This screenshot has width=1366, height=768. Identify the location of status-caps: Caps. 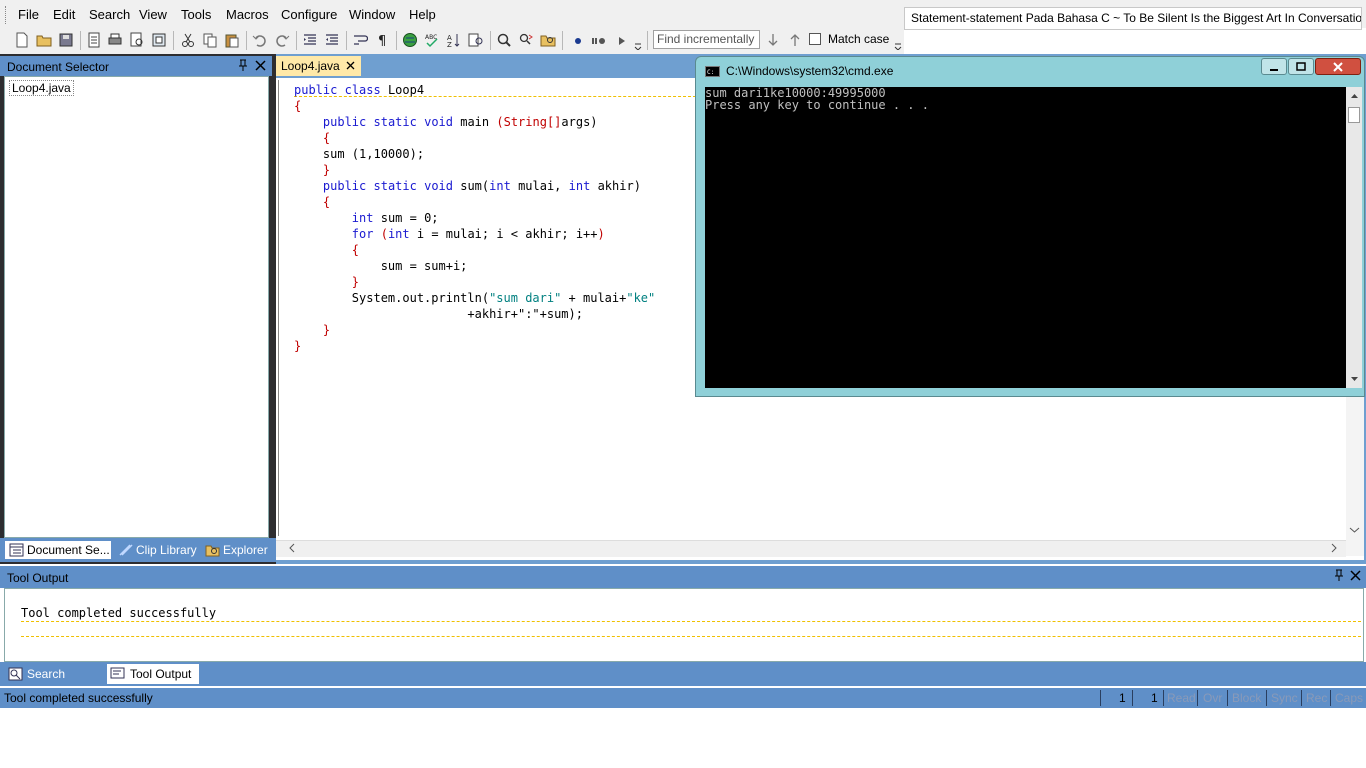
(1349, 698).